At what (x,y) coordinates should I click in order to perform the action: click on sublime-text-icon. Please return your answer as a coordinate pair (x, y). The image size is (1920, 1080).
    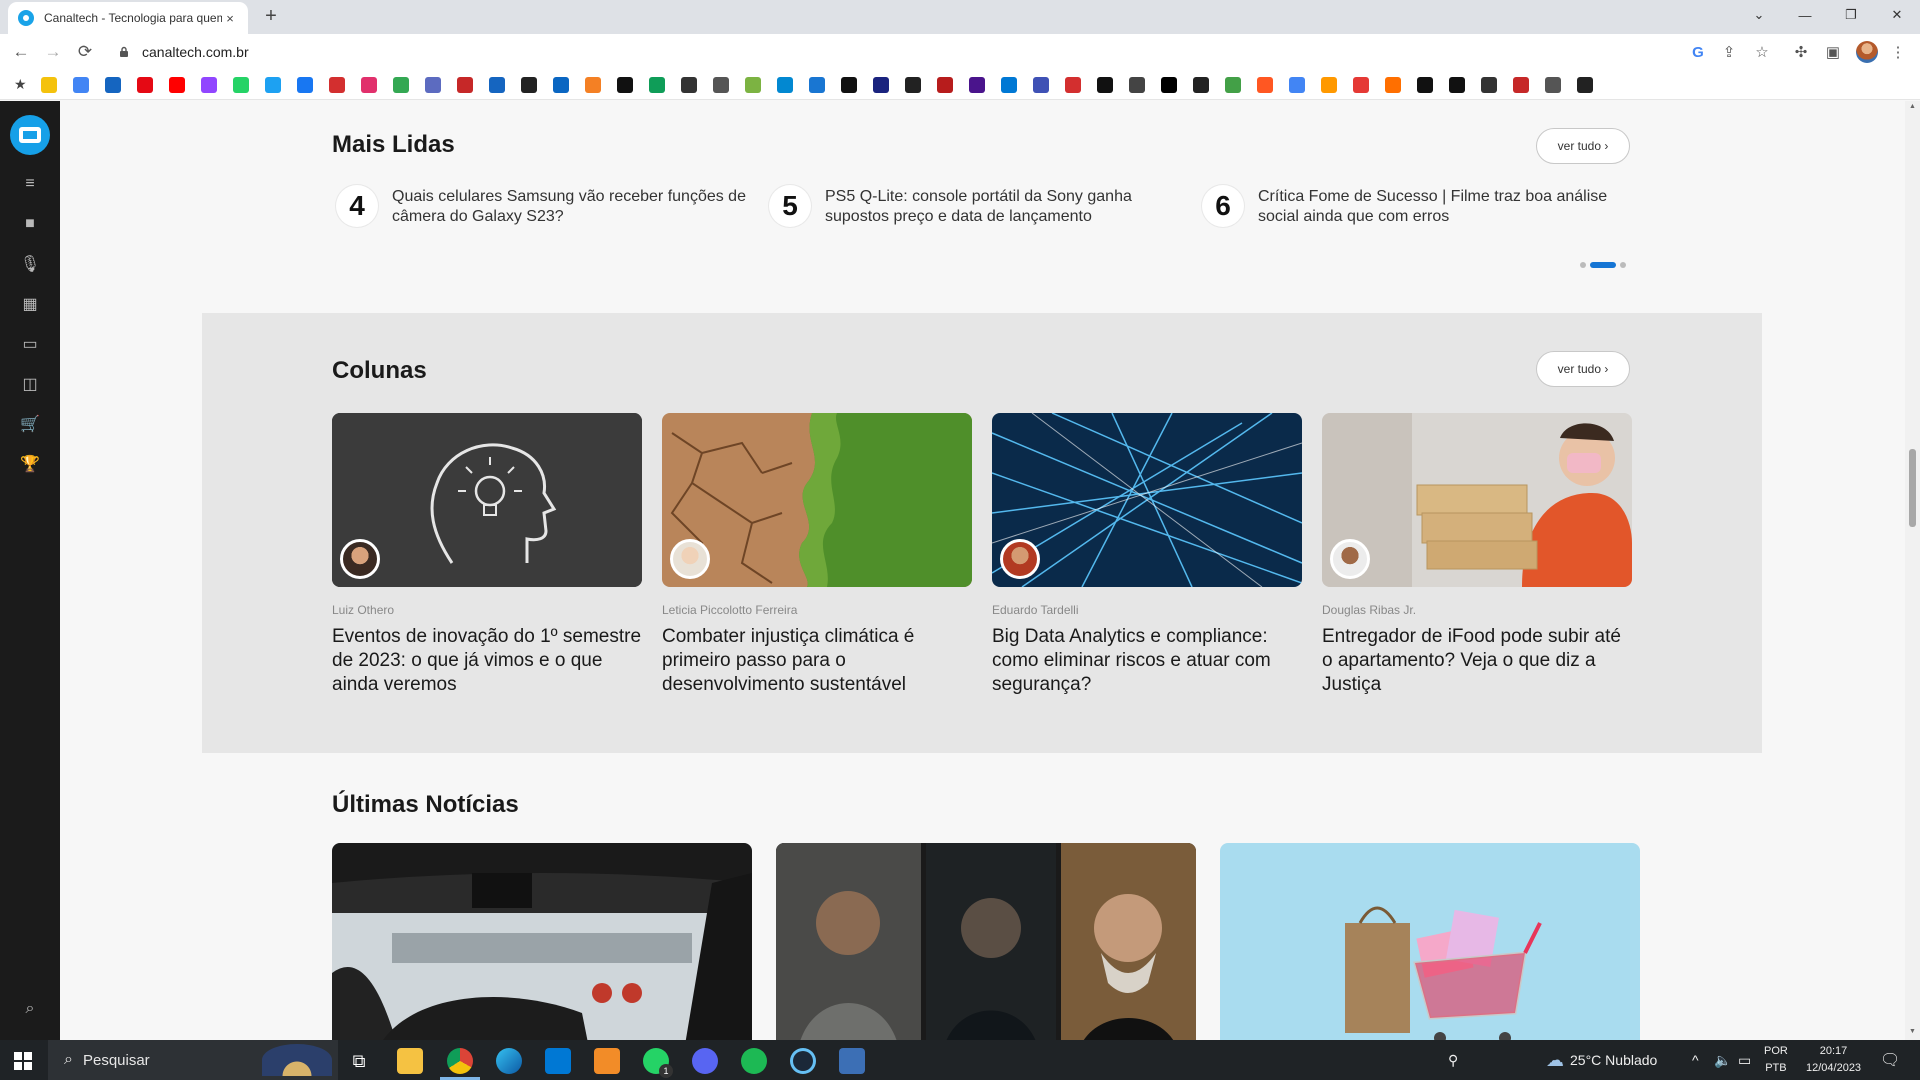
    Looking at the image, I should click on (607, 1061).